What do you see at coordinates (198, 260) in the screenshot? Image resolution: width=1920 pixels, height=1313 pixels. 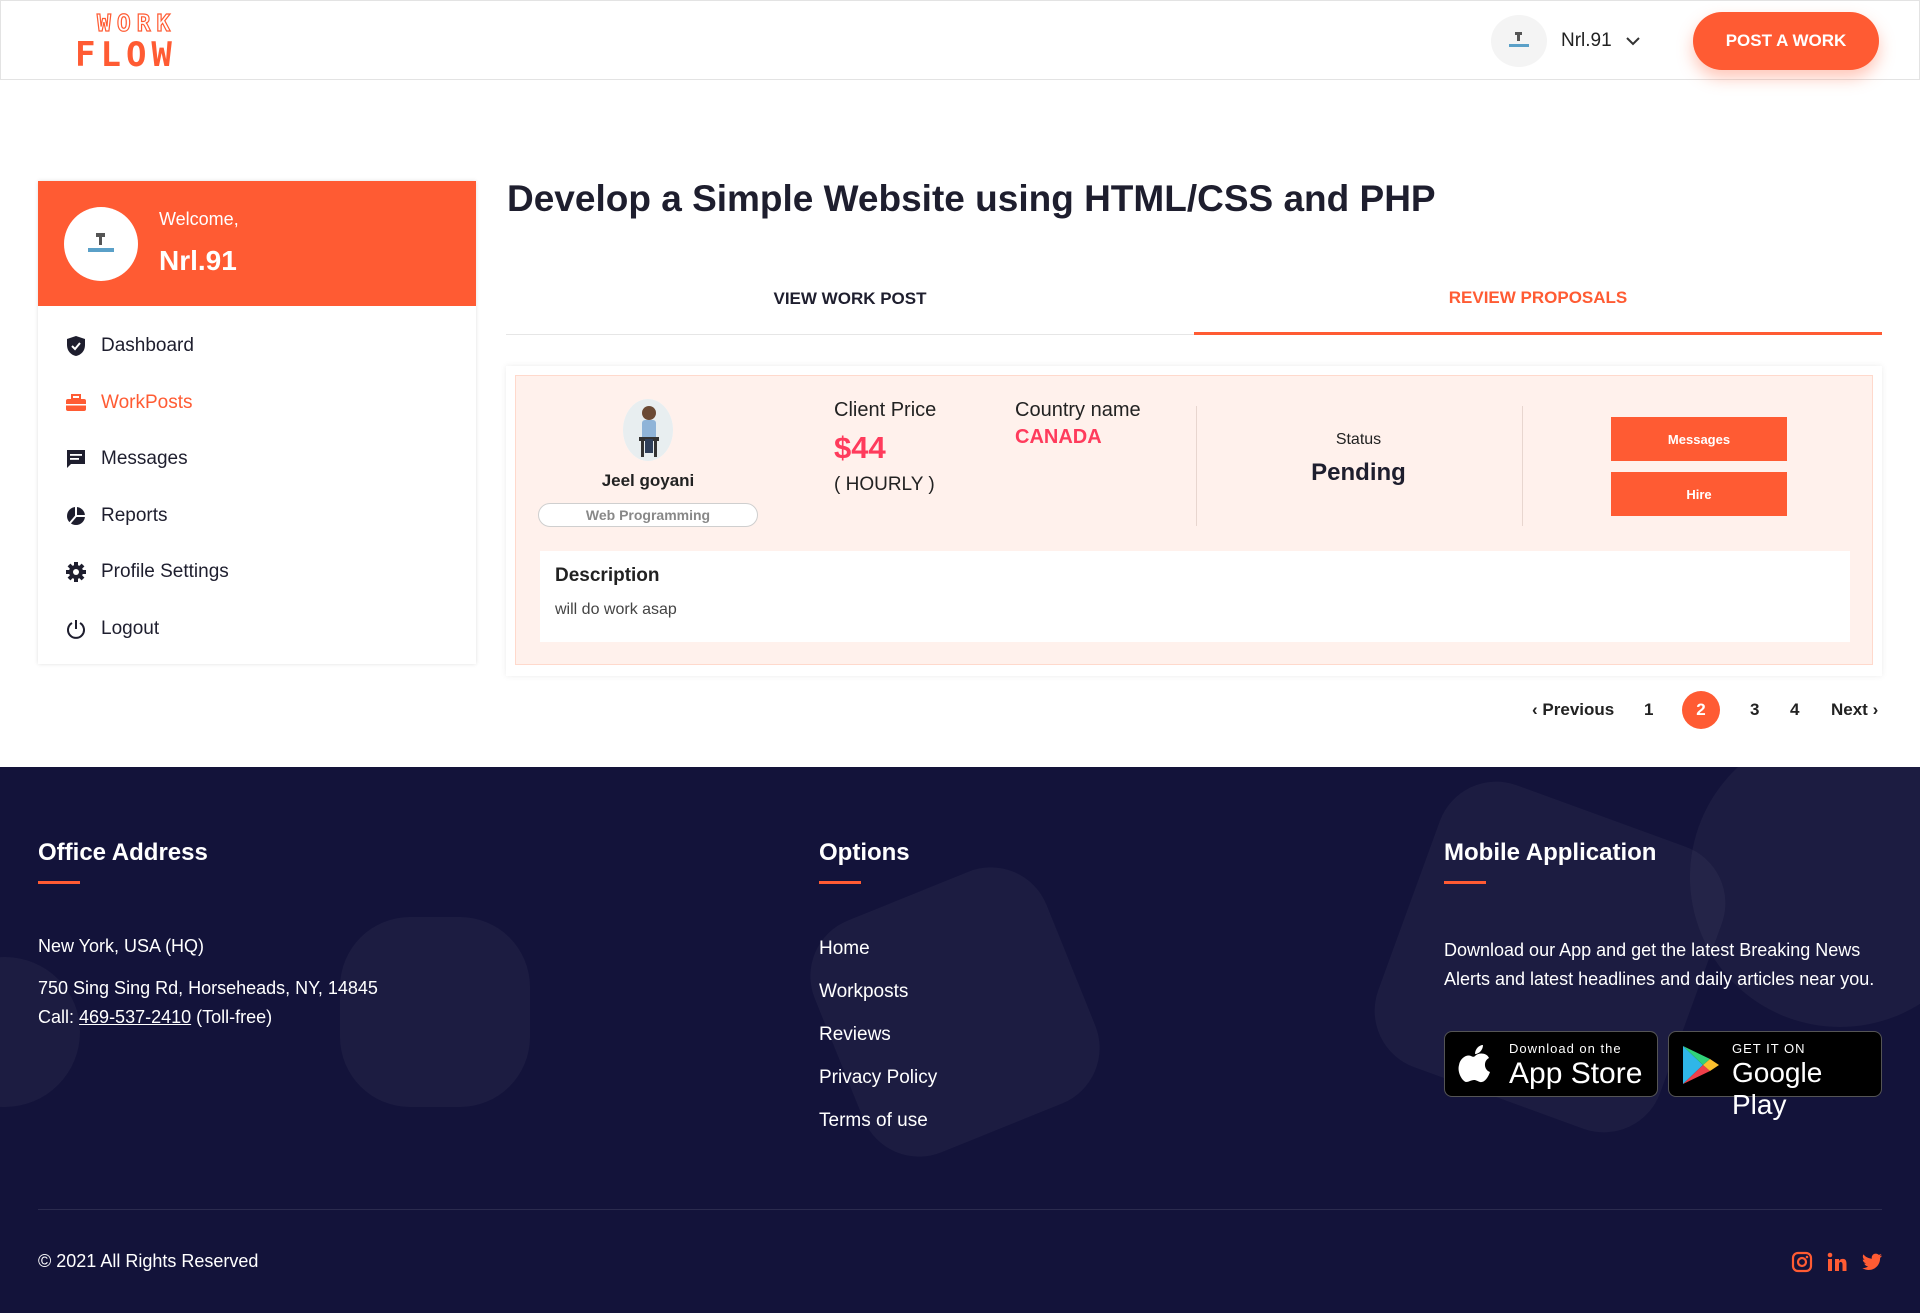 I see `sidebar-username: Nrl.91` at bounding box center [198, 260].